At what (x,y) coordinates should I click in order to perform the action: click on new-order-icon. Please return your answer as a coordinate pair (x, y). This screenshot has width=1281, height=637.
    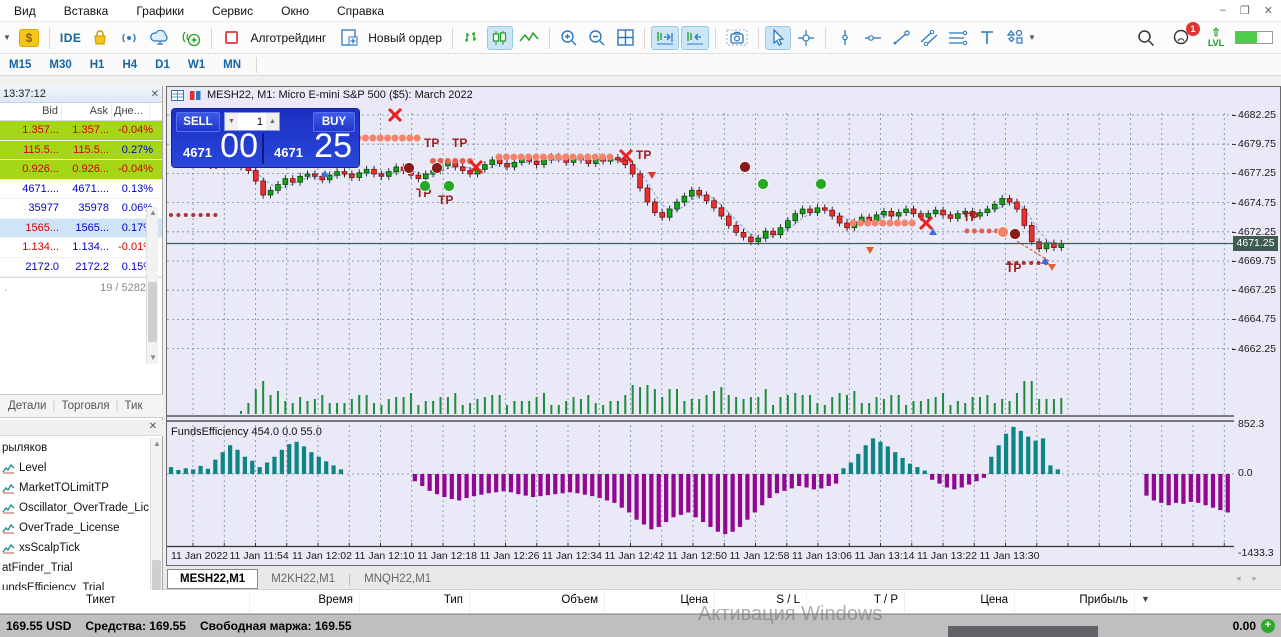
    Looking at the image, I should click on (349, 38).